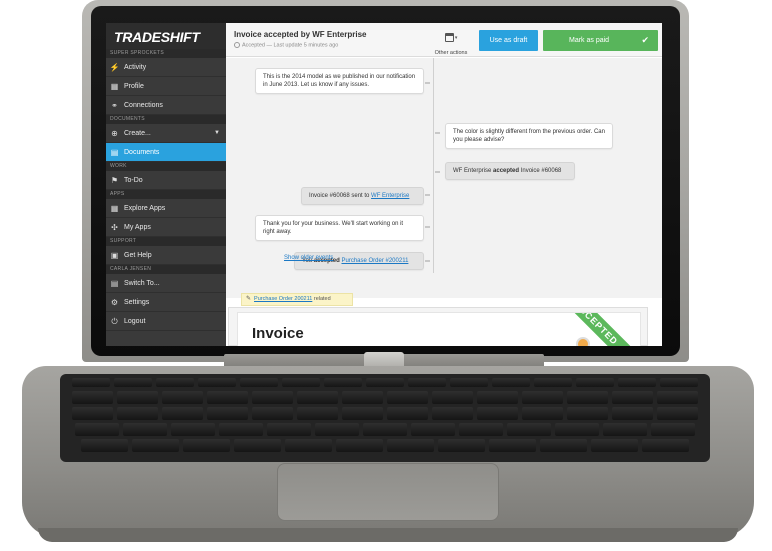 Image resolution: width=772 pixels, height=551 pixels. What do you see at coordinates (217, 133) in the screenshot?
I see `chevron-down-icon: ▼` at bounding box center [217, 133].